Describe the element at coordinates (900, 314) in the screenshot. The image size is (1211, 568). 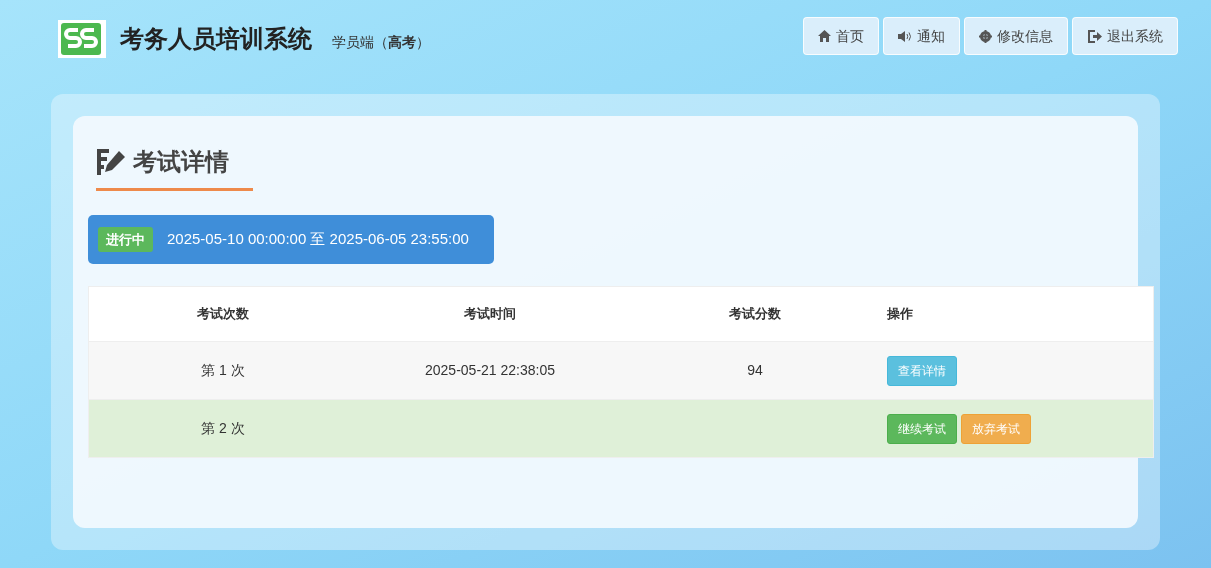
I see `column-header: 操作` at that location.